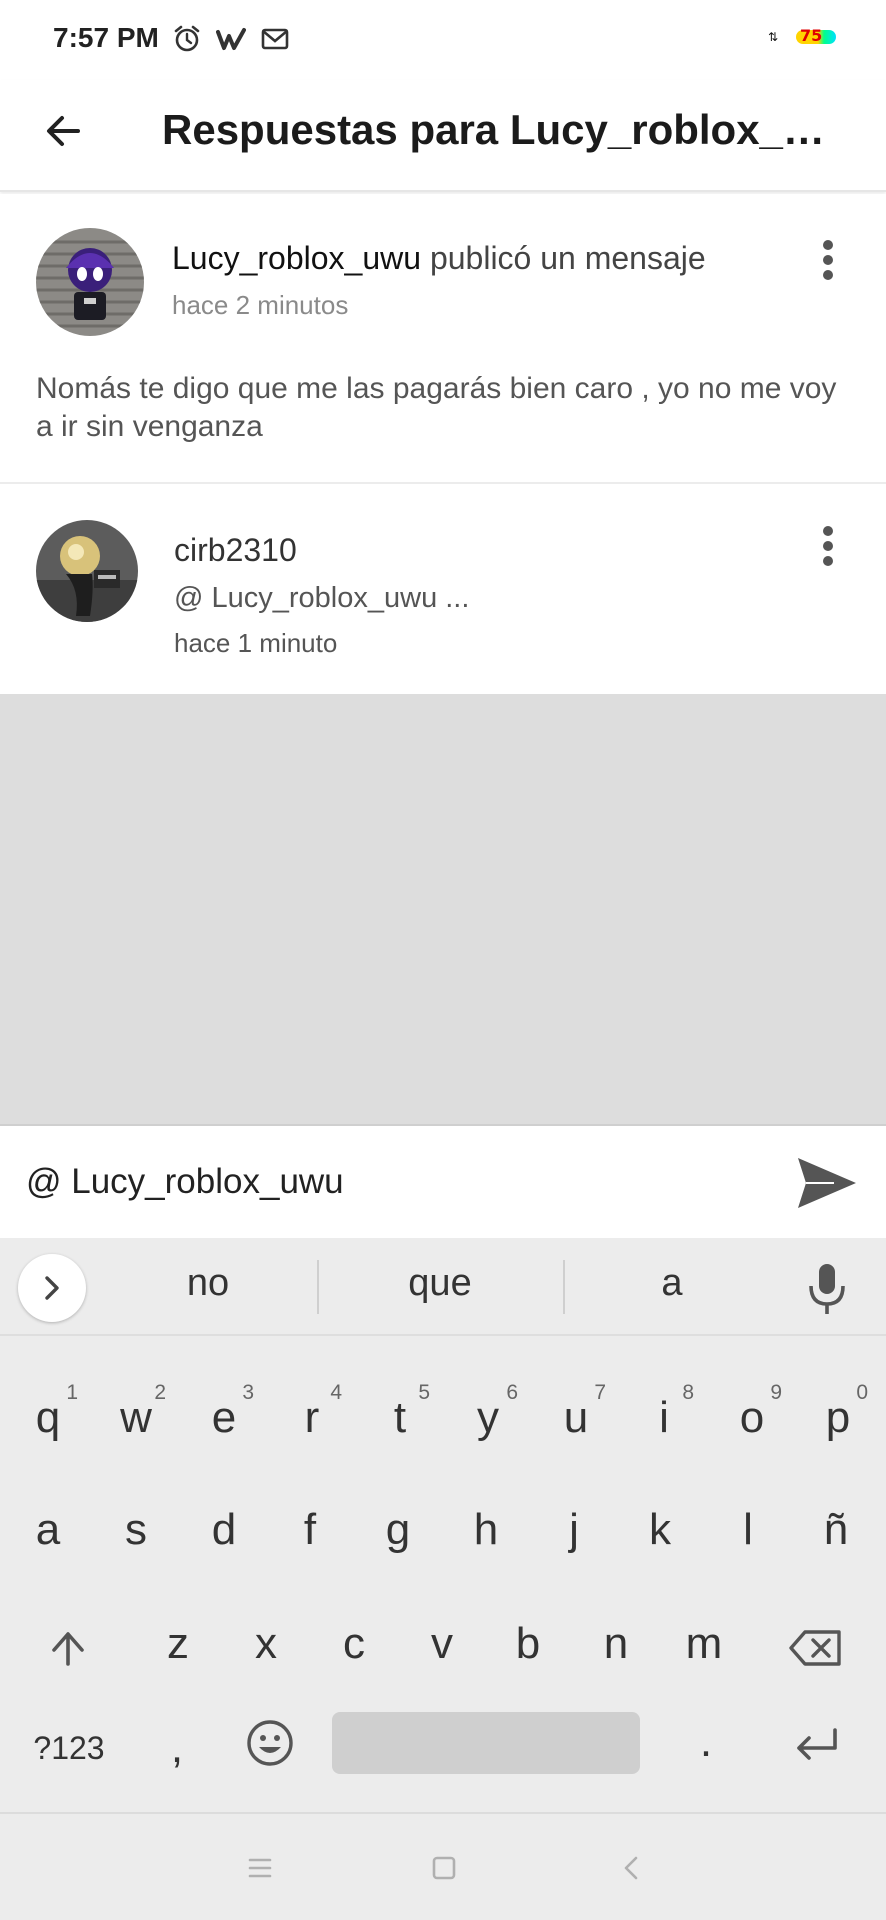 This screenshot has width=886, height=1920. Describe the element at coordinates (752, 1425) in the screenshot. I see `key-o: o9` at that location.